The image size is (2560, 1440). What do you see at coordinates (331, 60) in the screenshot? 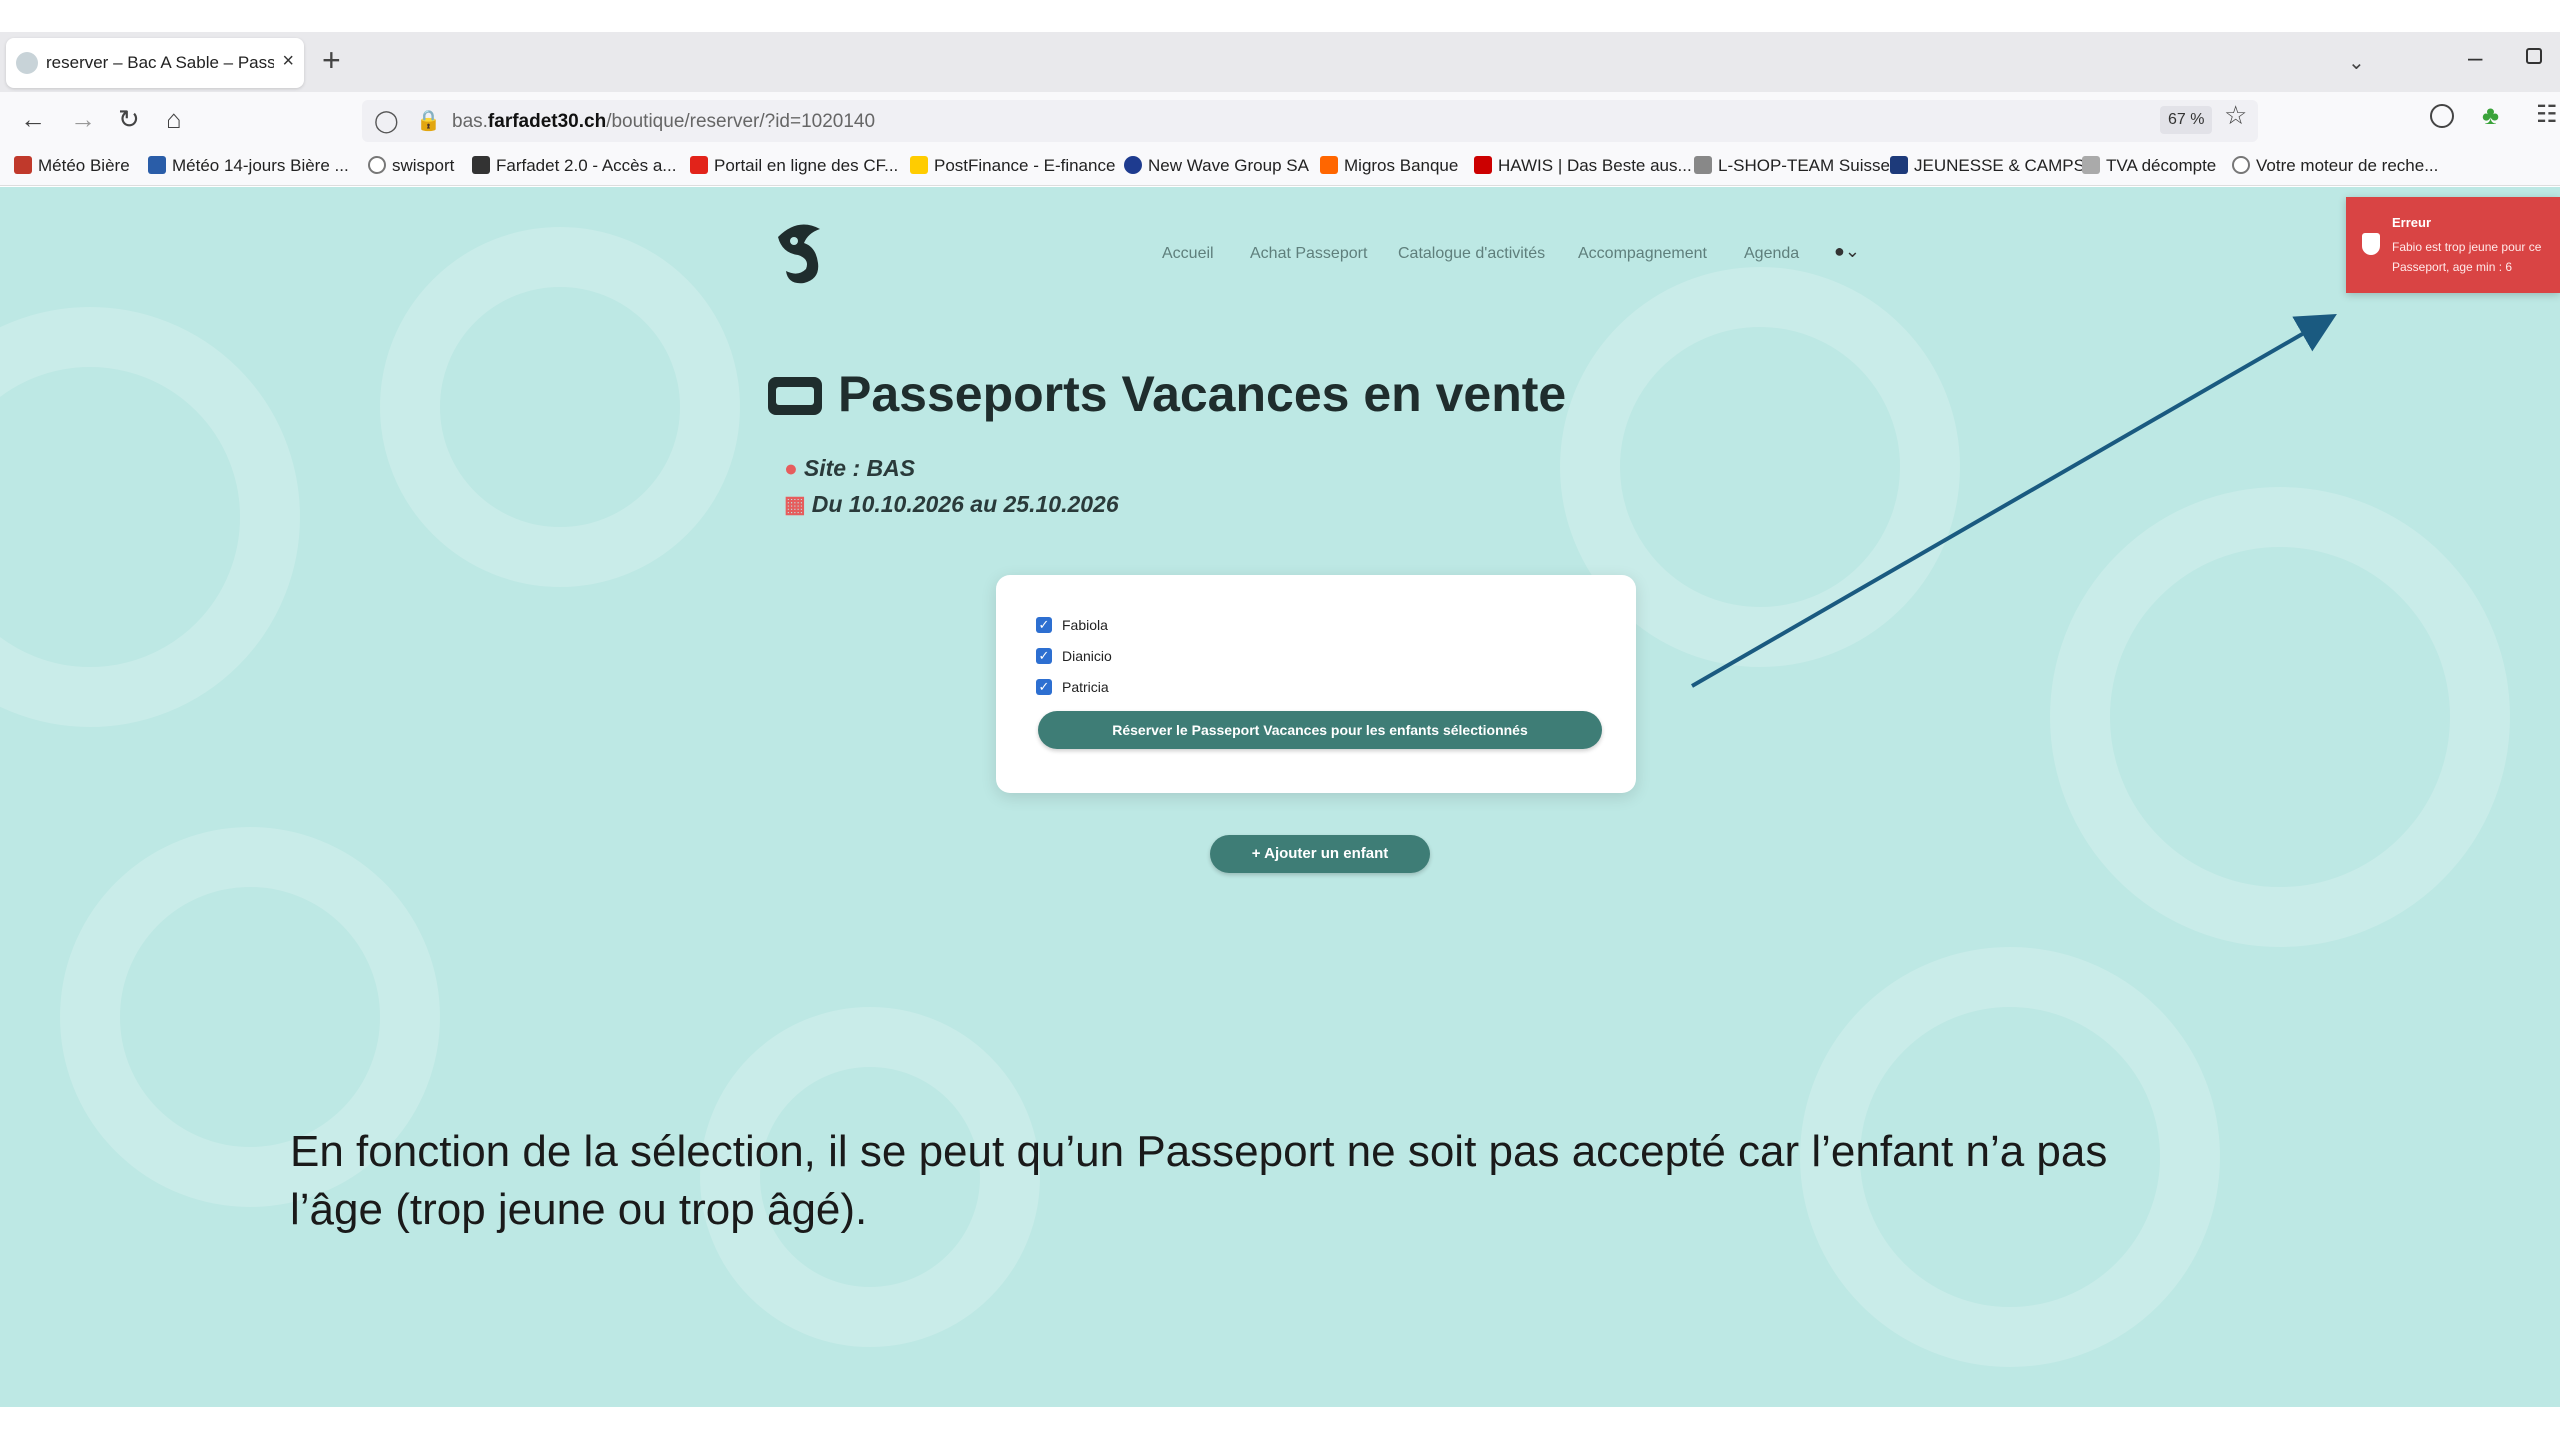
I see `new-tab-button: +` at bounding box center [331, 60].